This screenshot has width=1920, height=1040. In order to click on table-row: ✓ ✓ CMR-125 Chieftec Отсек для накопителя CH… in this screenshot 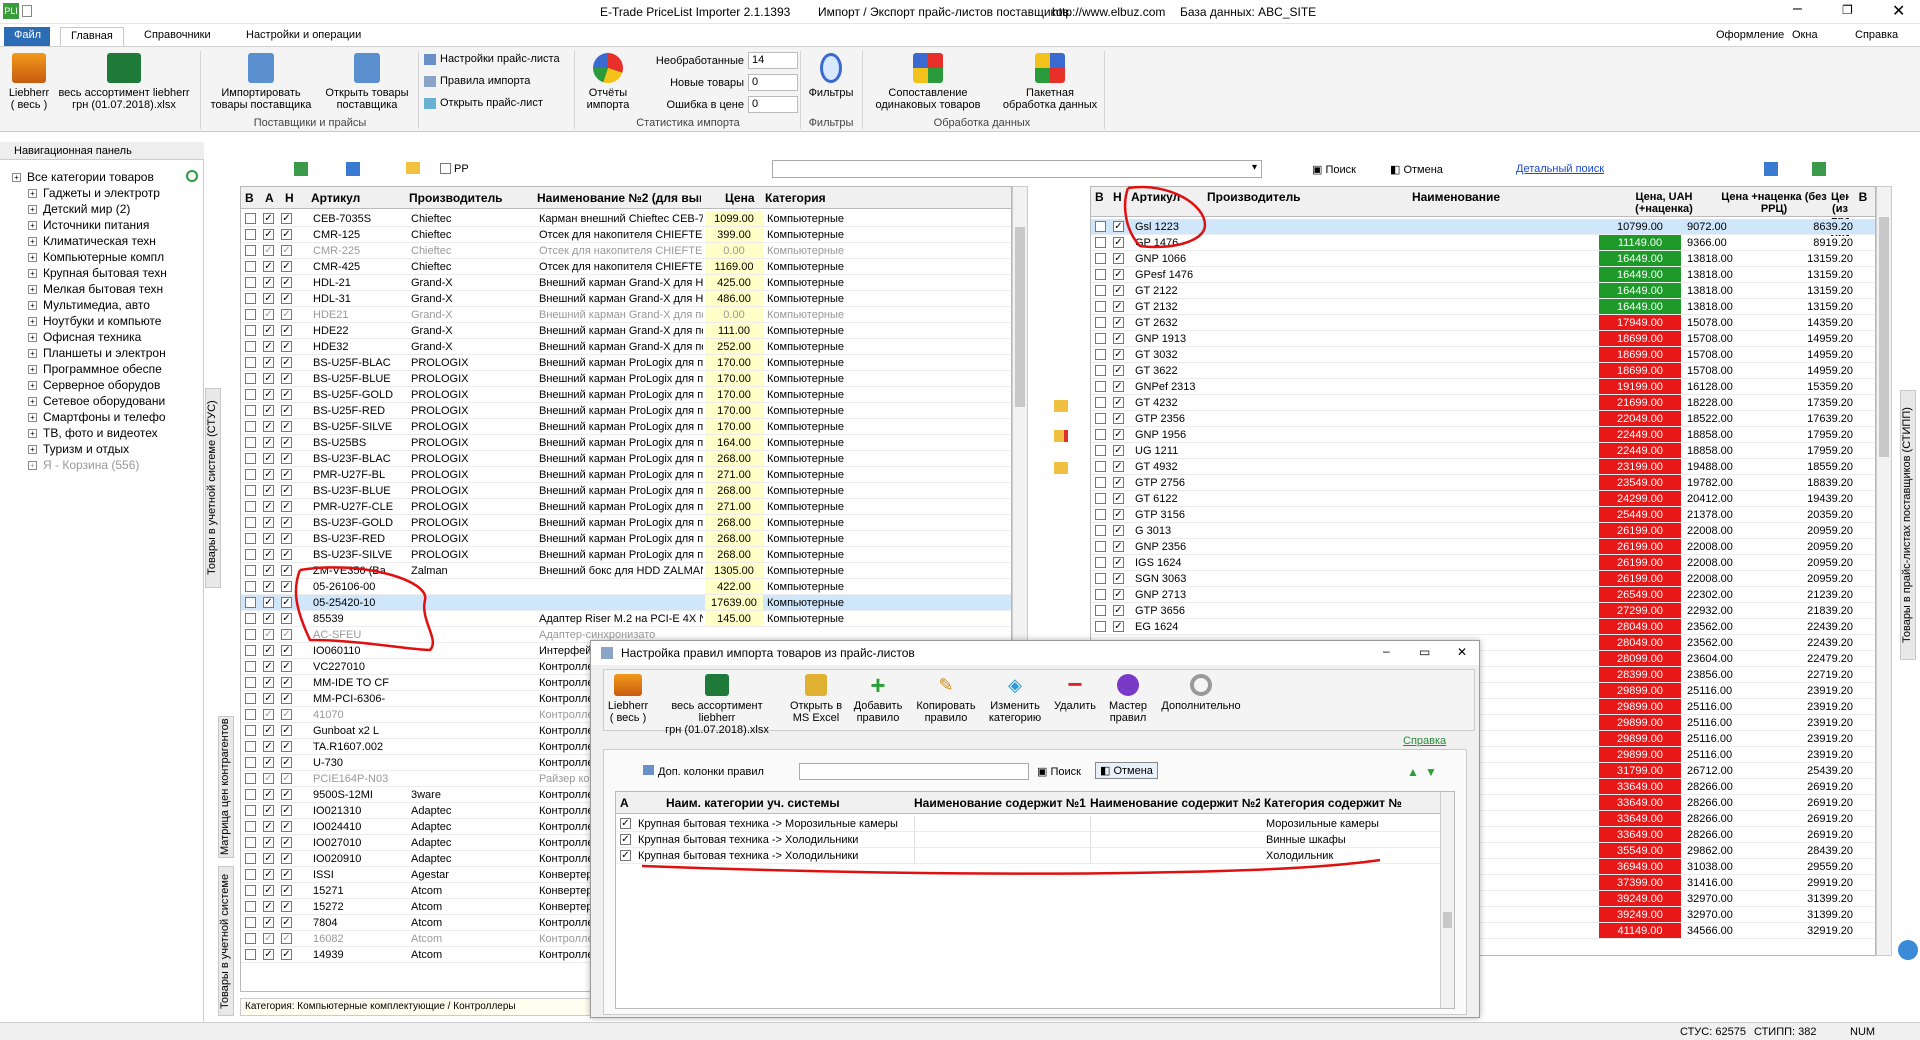, I will do `click(626, 235)`.